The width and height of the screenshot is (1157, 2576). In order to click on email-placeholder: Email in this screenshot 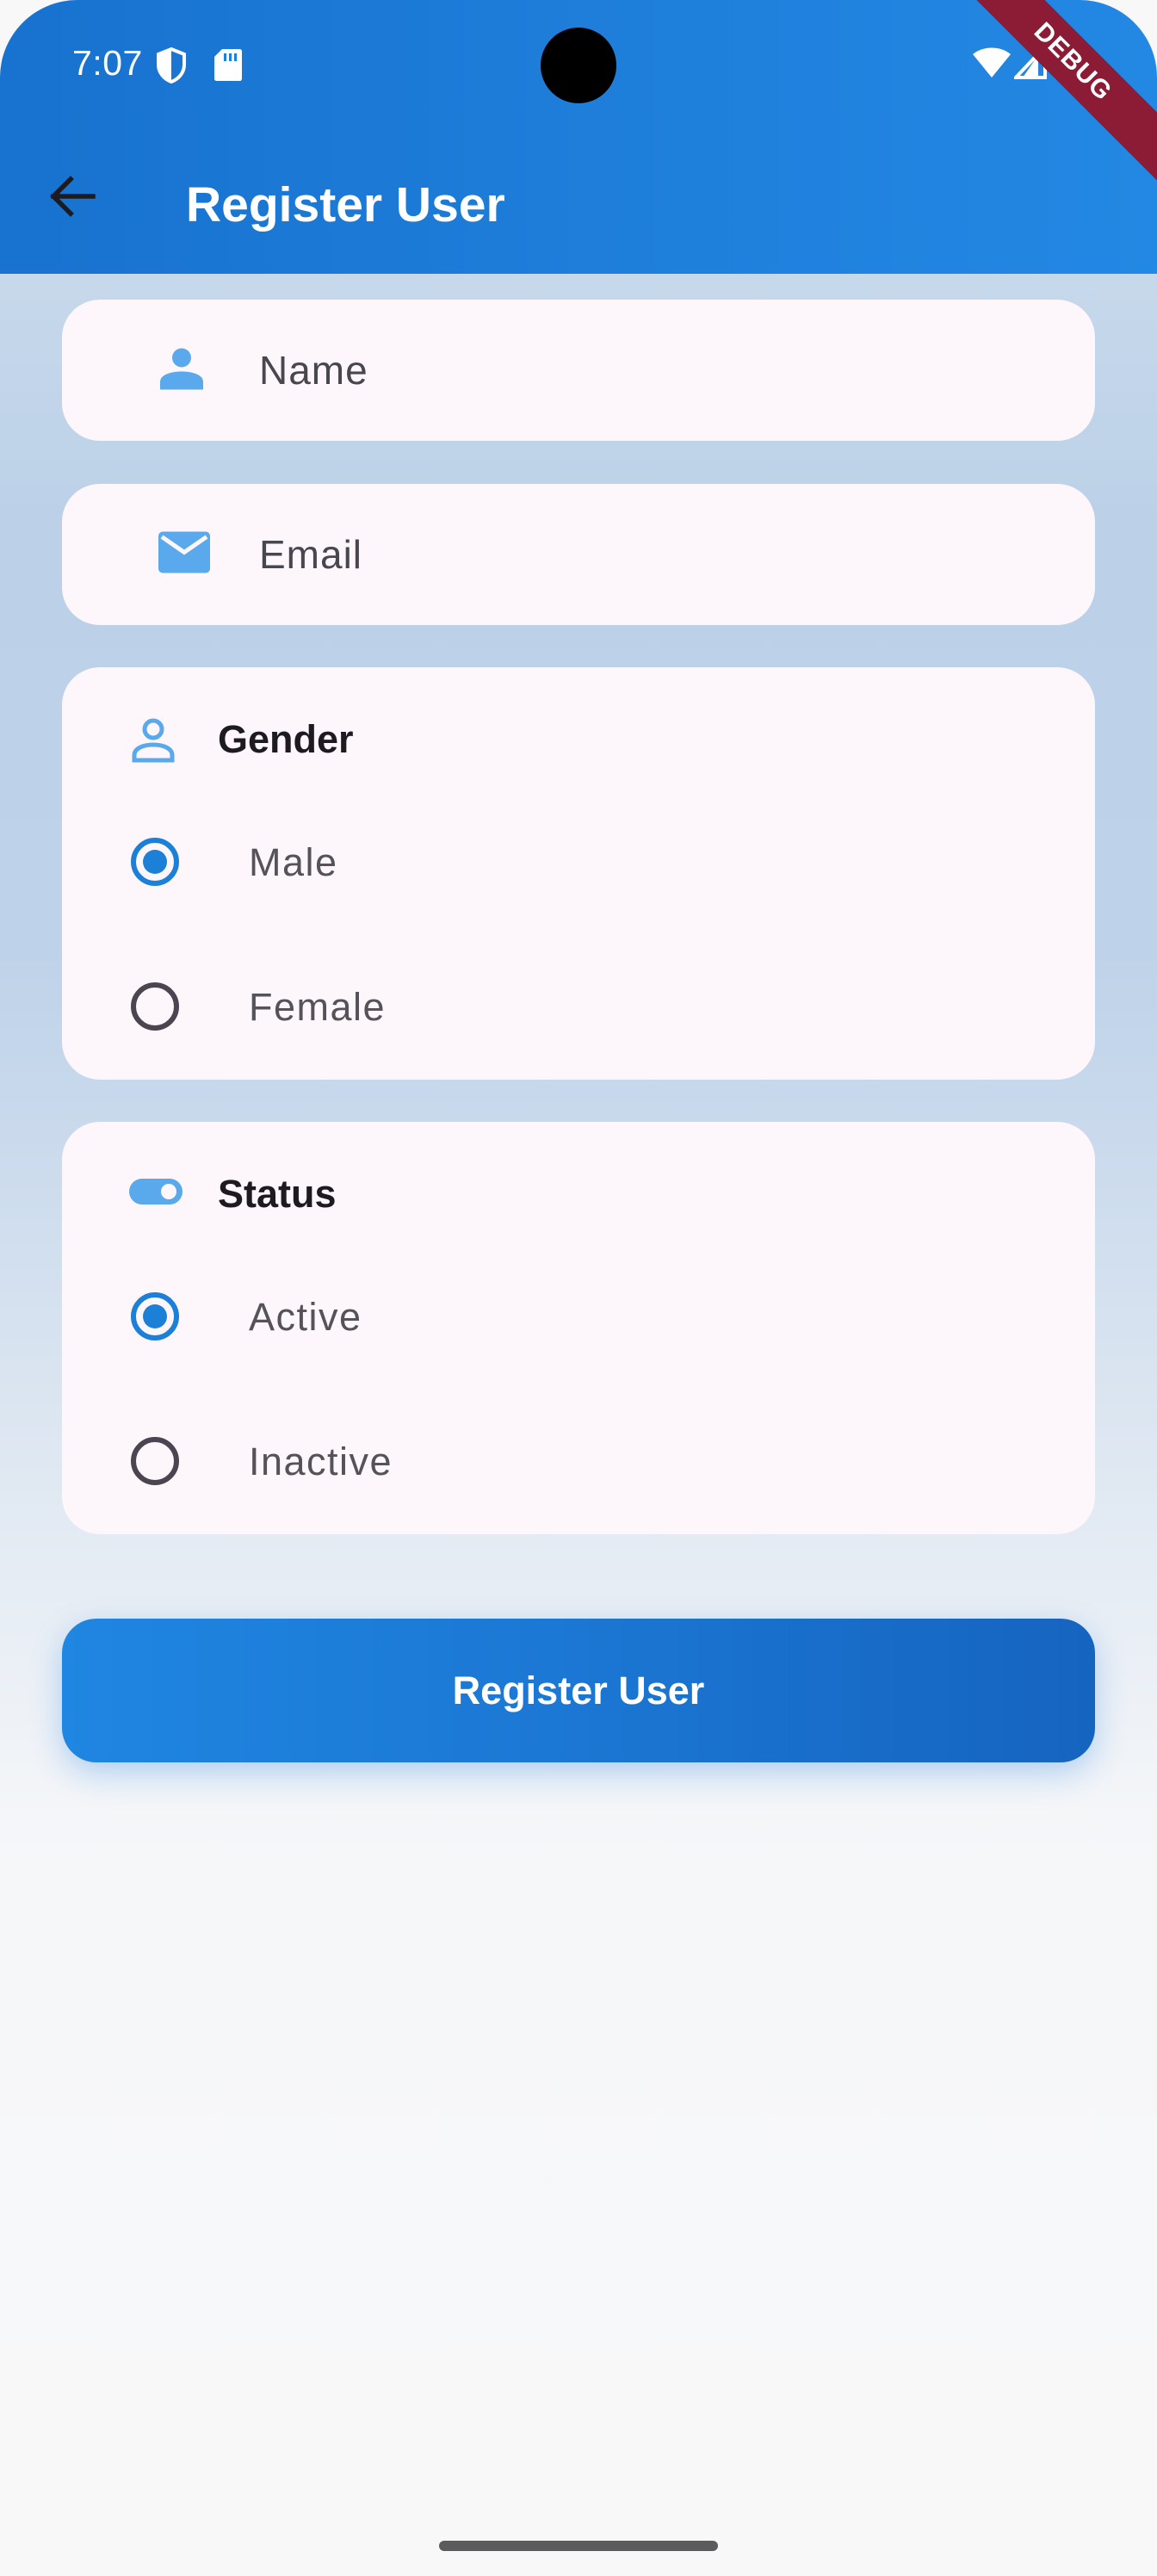, I will do `click(311, 554)`.